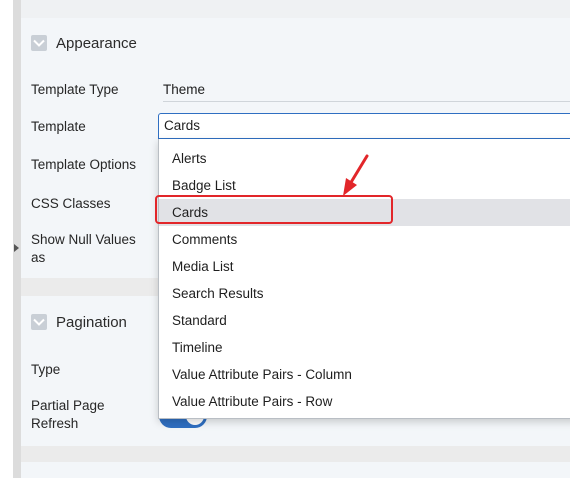 The image size is (570, 478). I want to click on partial-page-refresh-label: Partial Page, so click(68, 405).